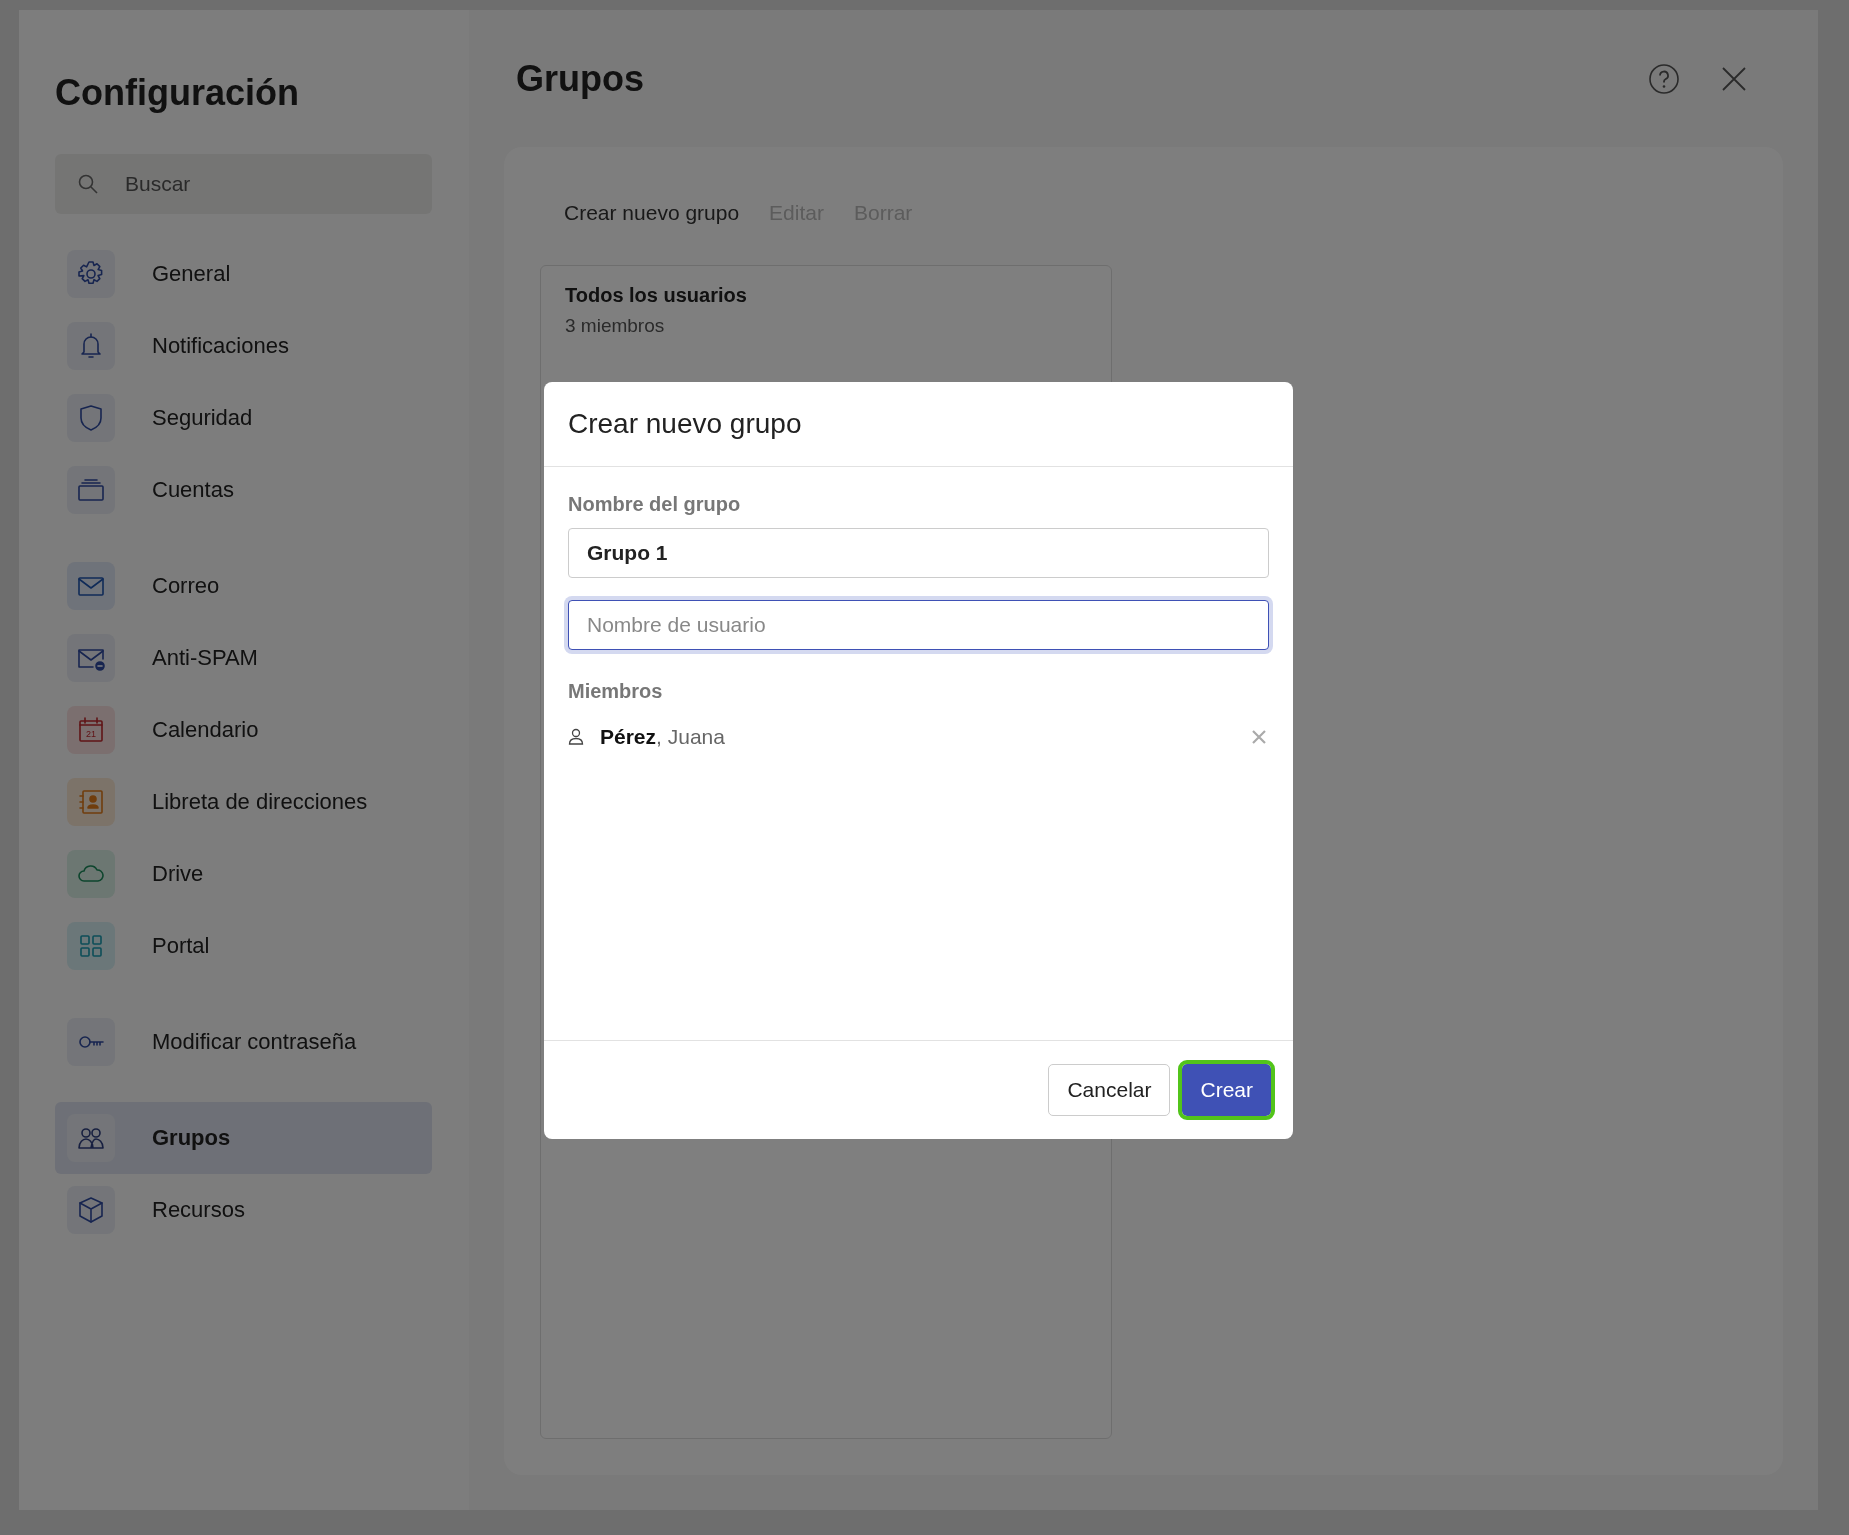 This screenshot has width=1849, height=1535. I want to click on section-label: Miembros, so click(616, 691).